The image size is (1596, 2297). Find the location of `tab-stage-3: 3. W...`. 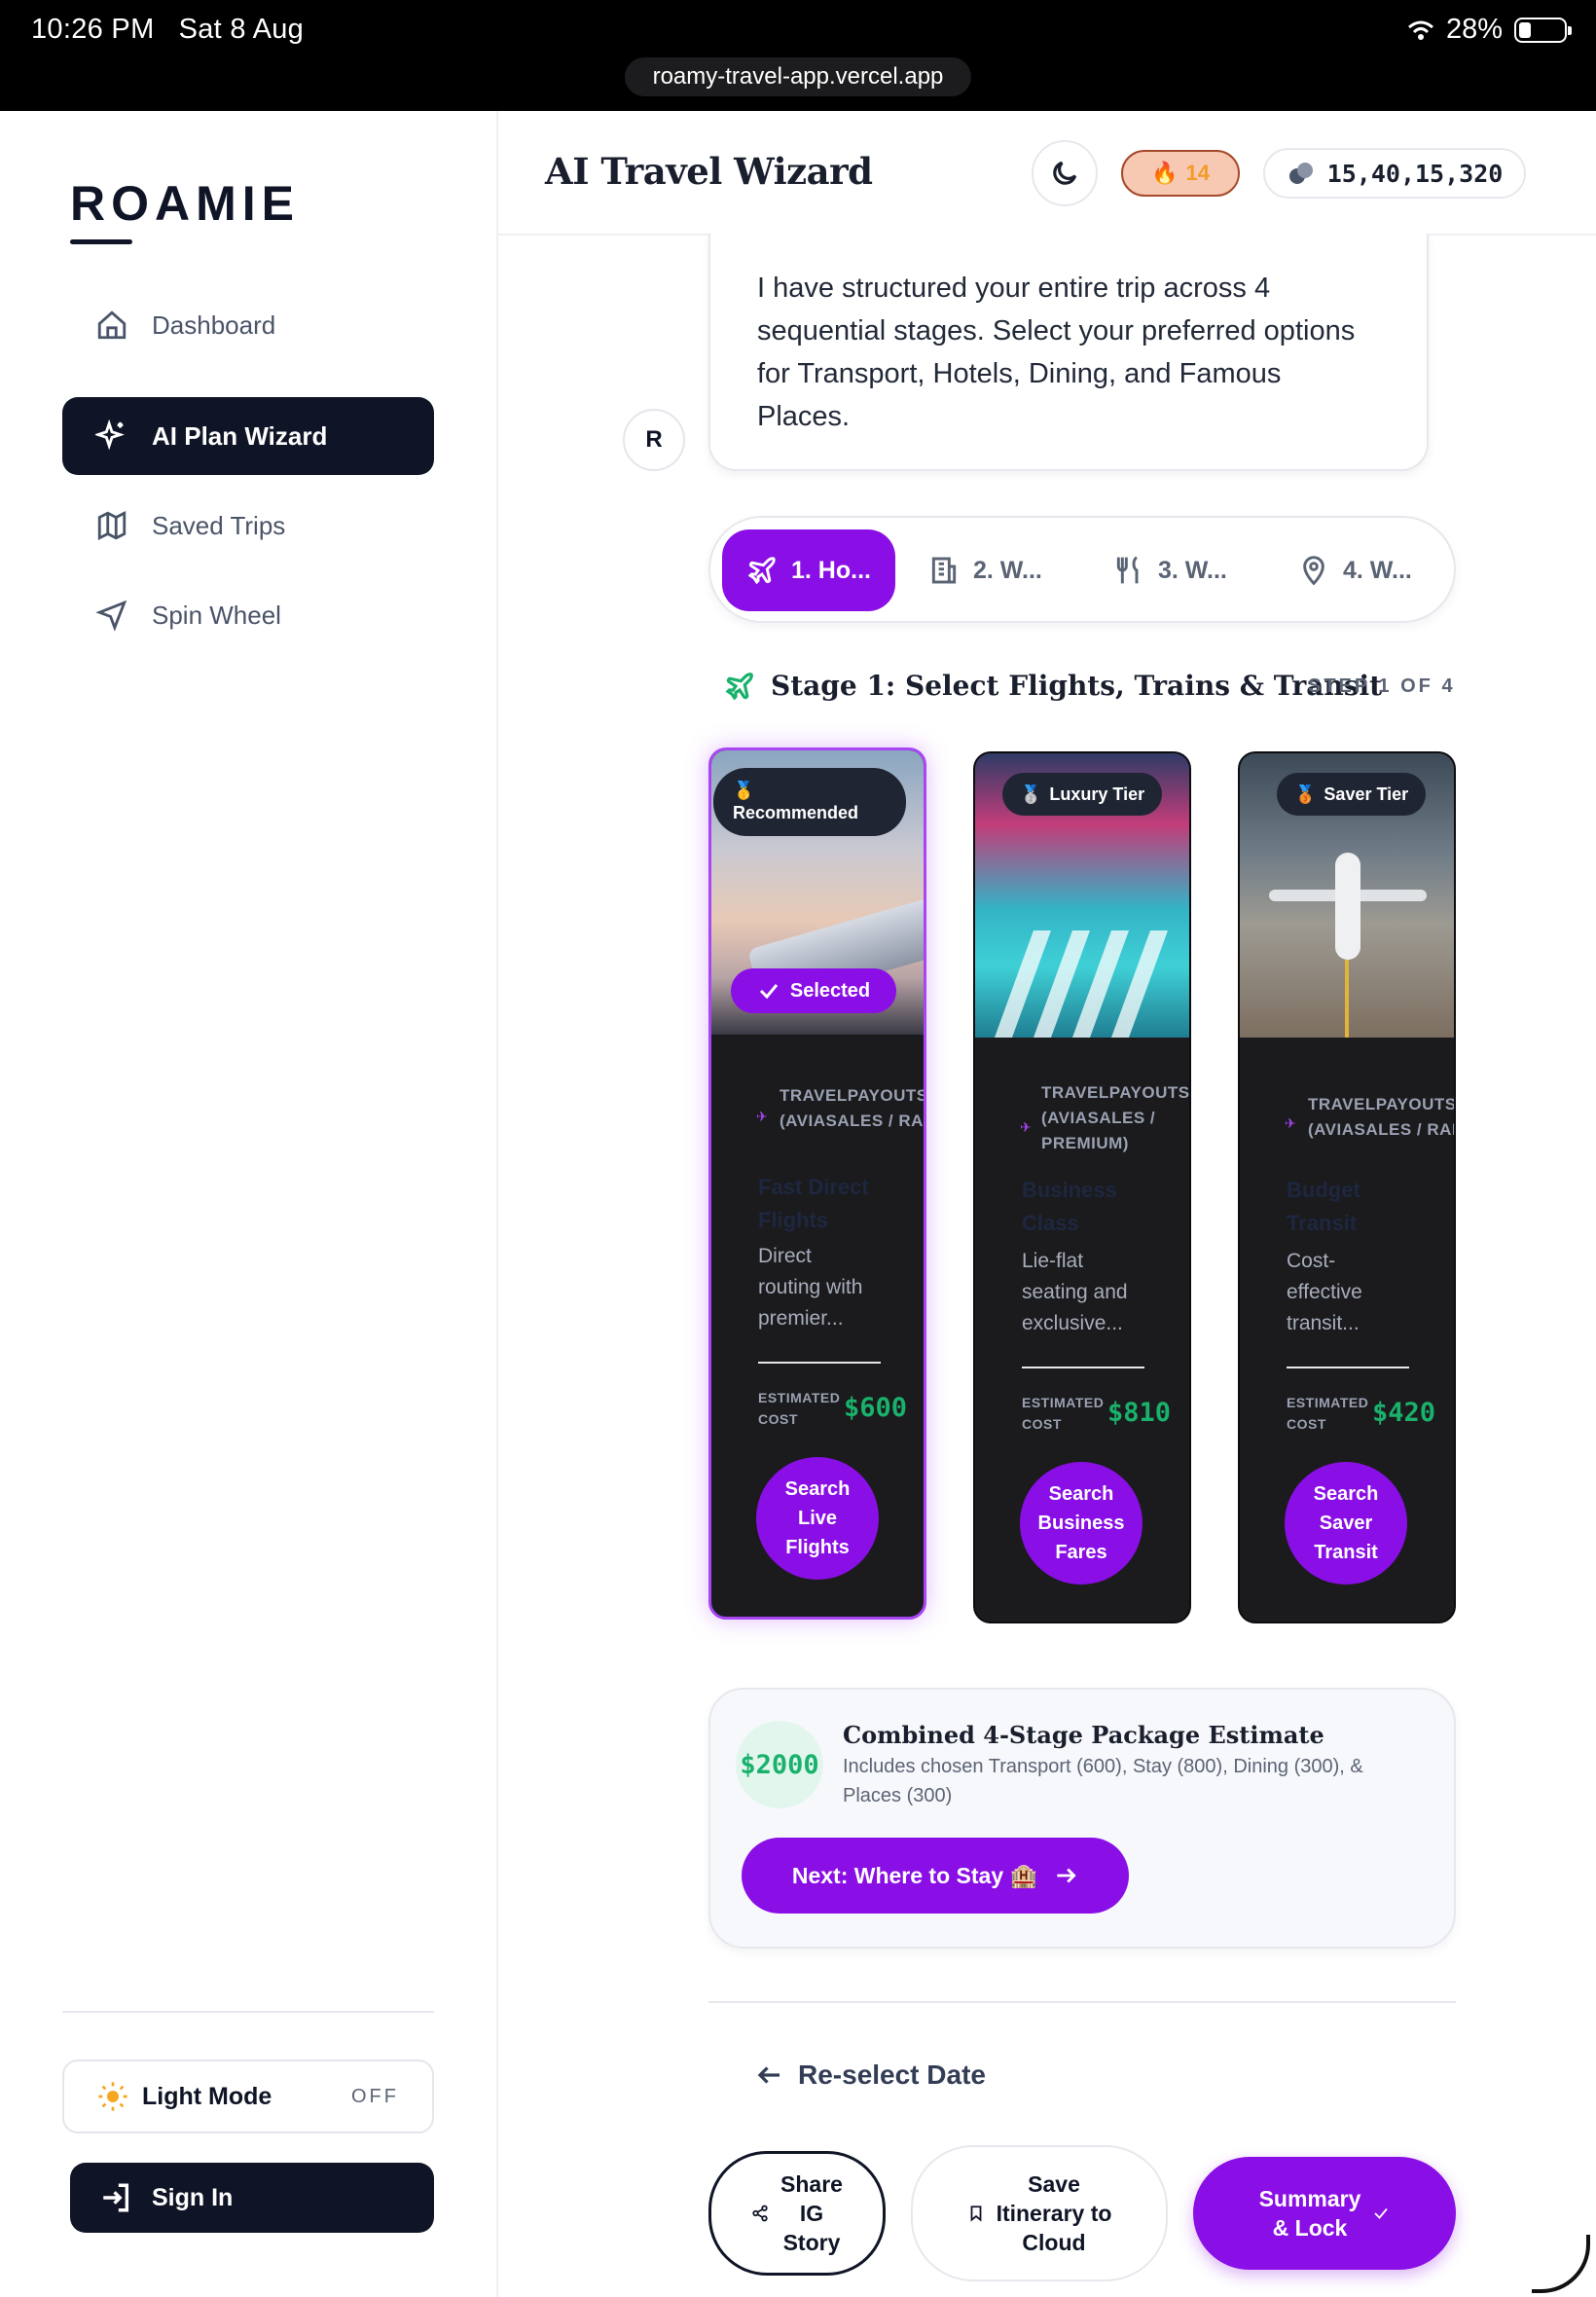

tab-stage-3: 3. W... is located at coordinates (1170, 570).